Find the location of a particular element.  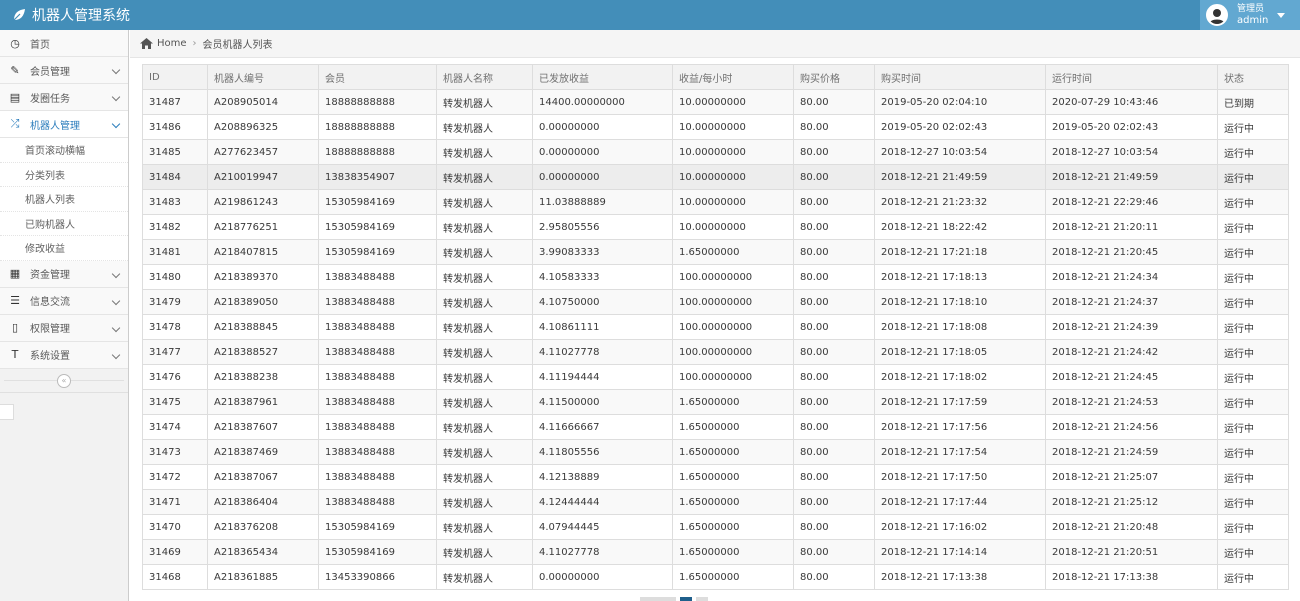

sidebar-item-members: ✎ 会员管理 is located at coordinates (64, 70).